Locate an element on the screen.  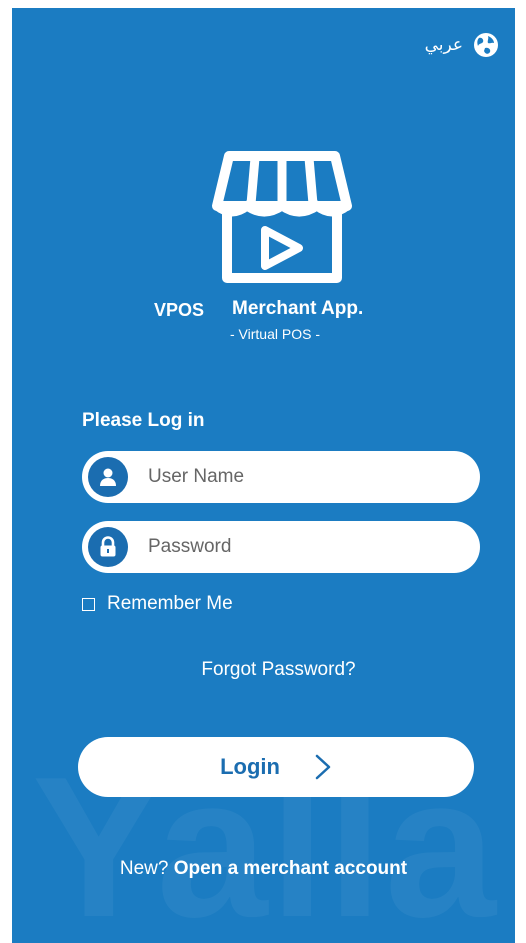
login-prompt: Please Log in is located at coordinates (143, 420).